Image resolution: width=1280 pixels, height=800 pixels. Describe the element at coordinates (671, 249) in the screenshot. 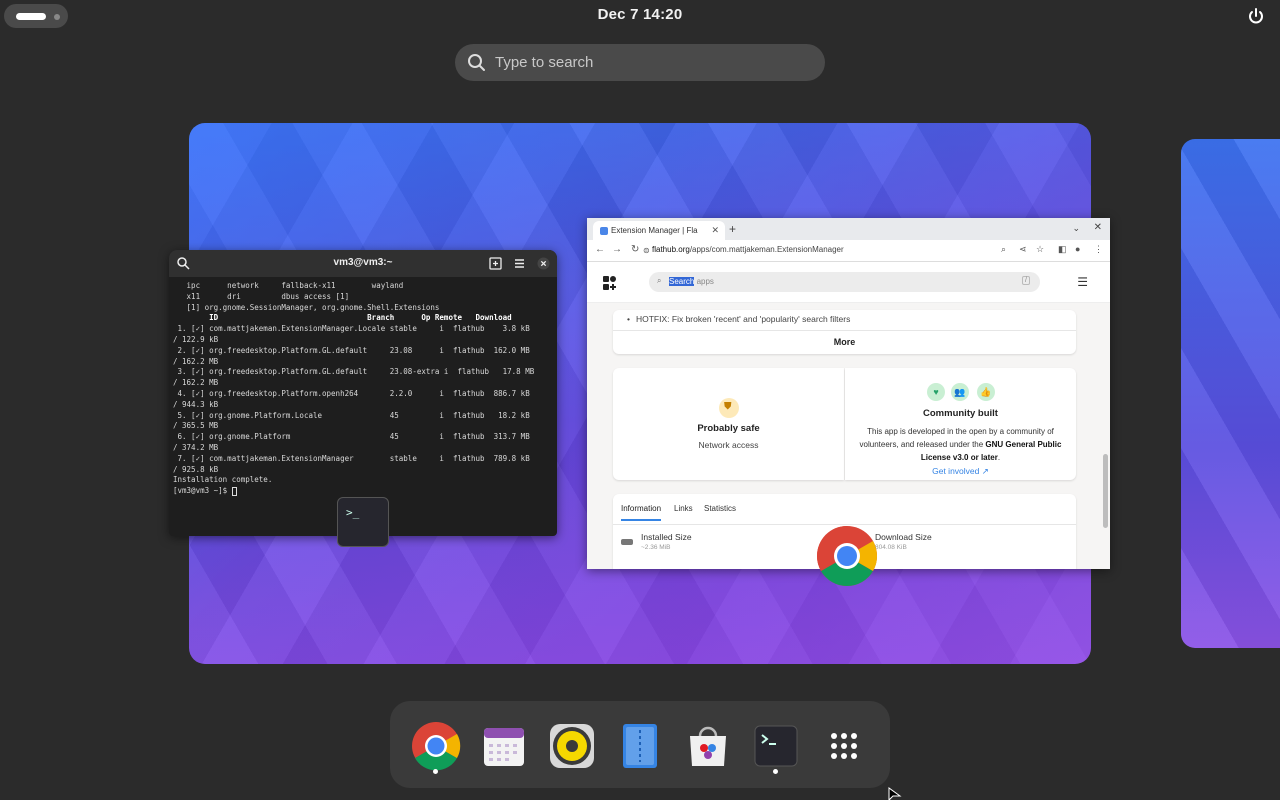

I see `url-domain: flathub.org` at that location.